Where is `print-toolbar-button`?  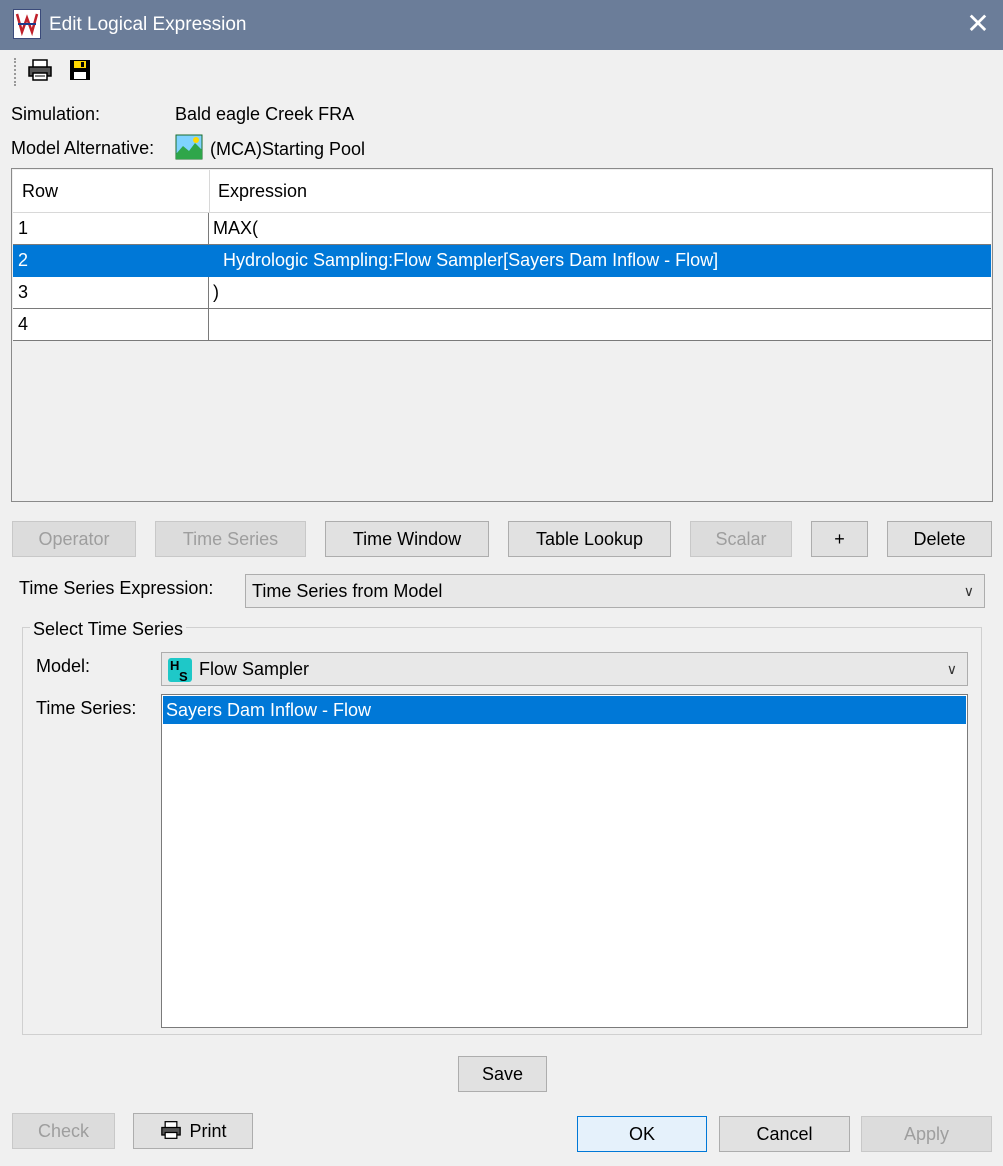 print-toolbar-button is located at coordinates (40, 70).